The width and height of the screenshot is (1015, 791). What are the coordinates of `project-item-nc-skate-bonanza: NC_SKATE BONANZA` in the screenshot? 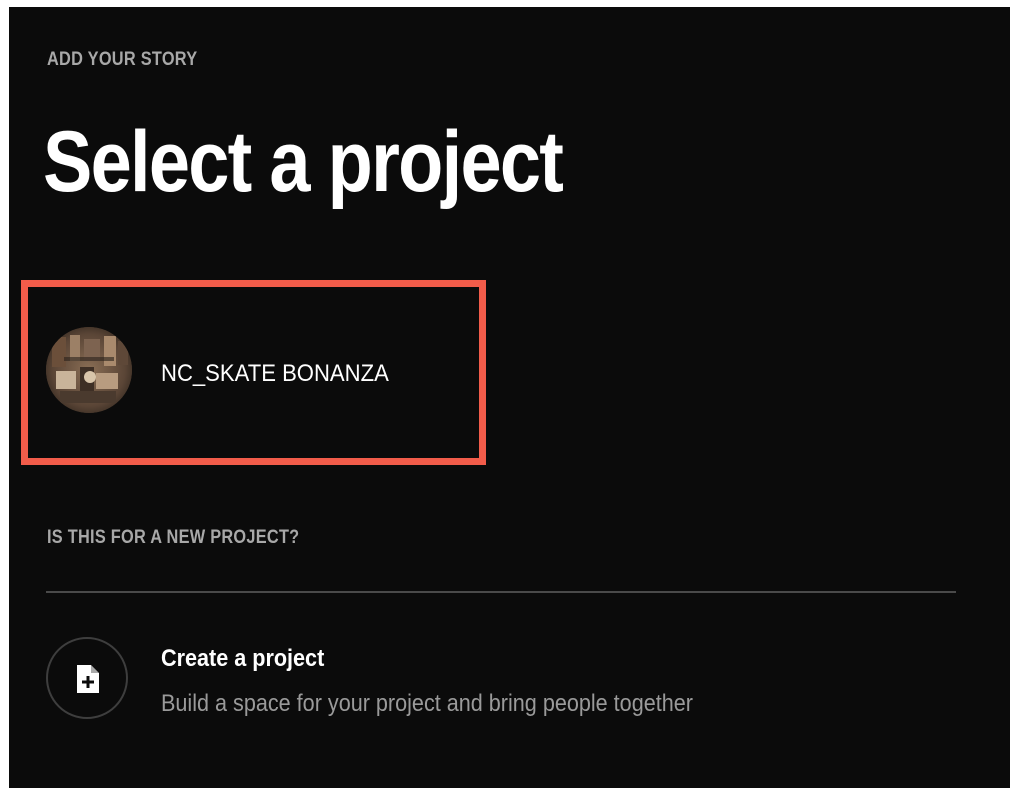 It's located at (253, 372).